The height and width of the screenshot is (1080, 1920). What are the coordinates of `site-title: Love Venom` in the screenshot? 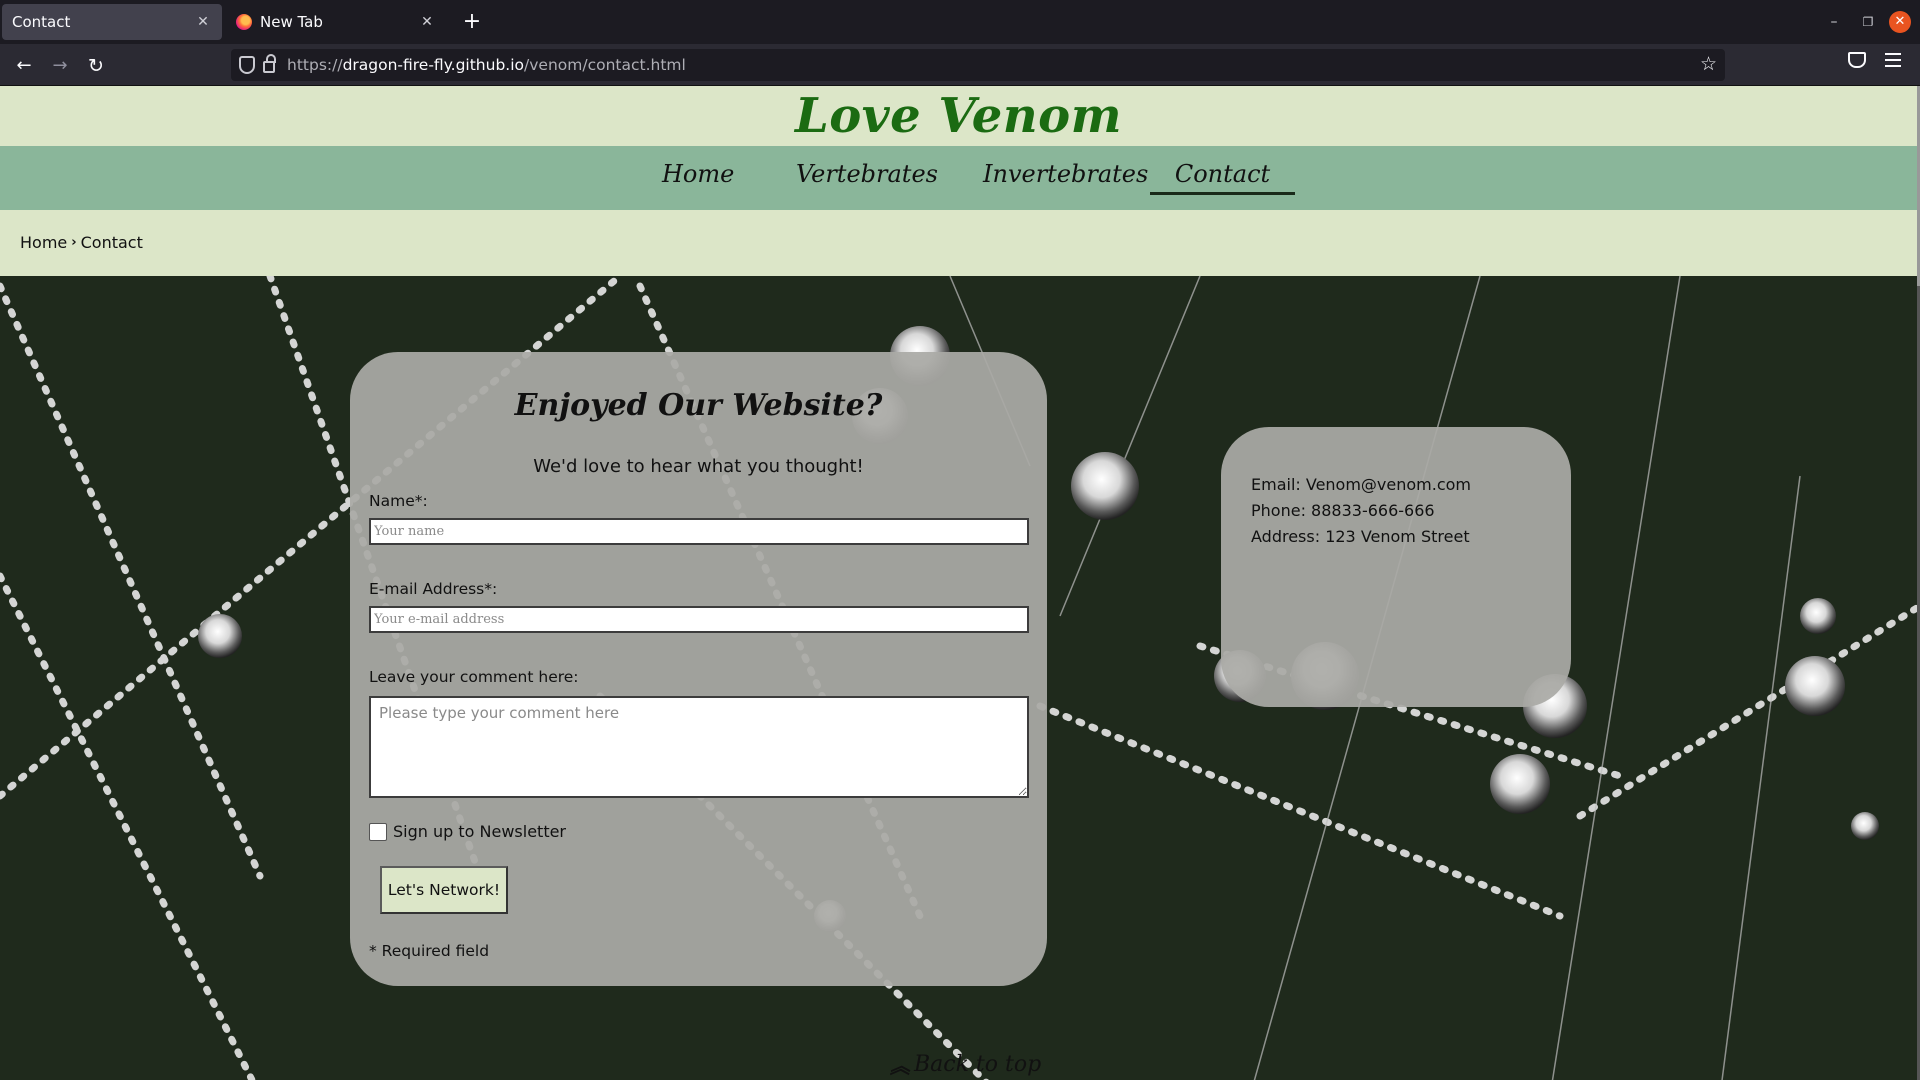 It's located at (958, 116).